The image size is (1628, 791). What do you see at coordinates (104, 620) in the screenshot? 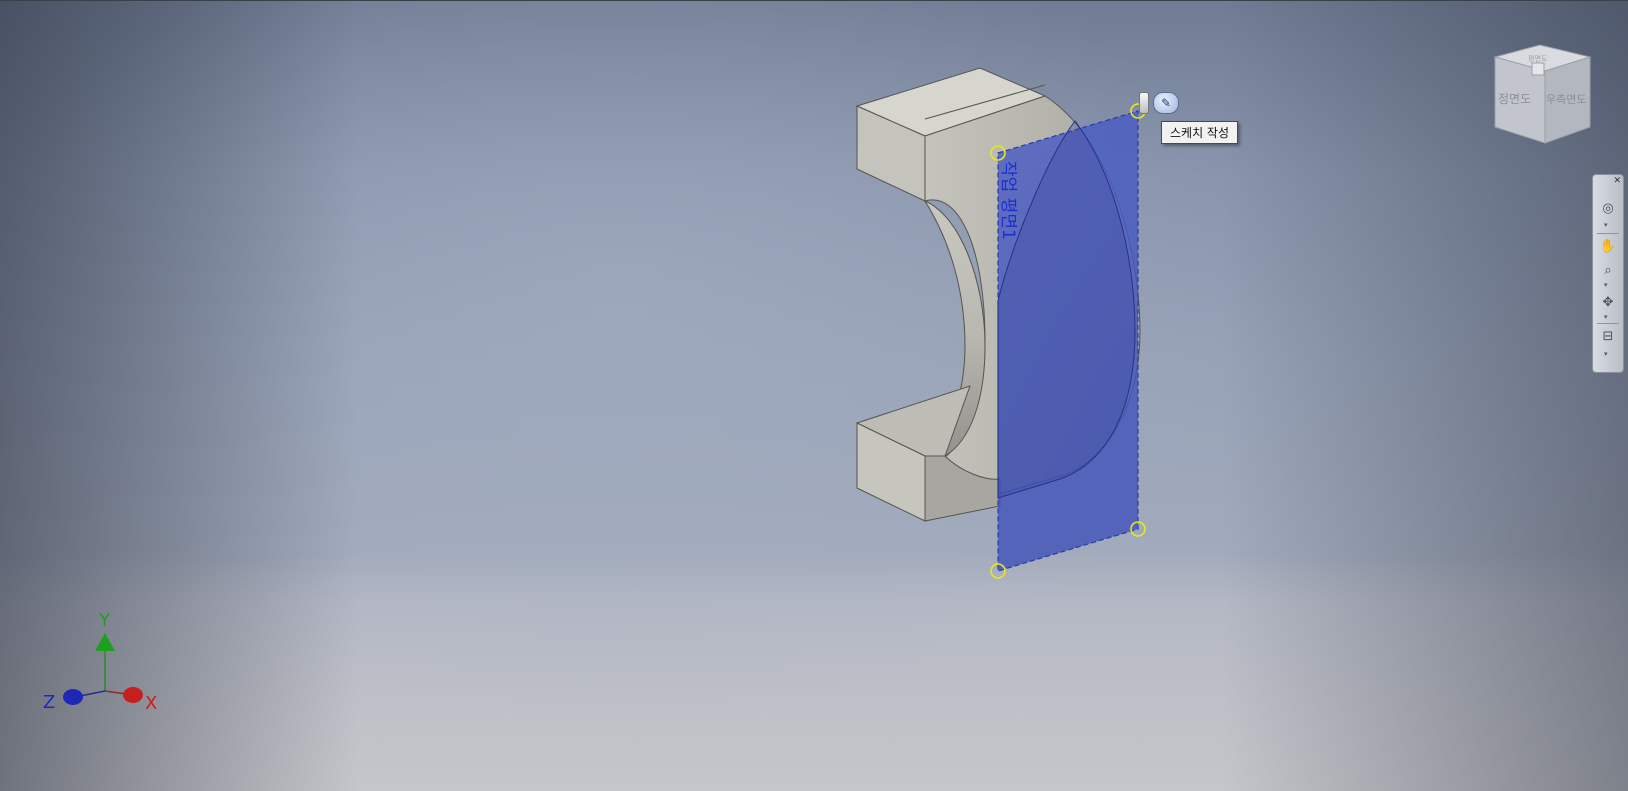
I see `y-axis-label: Y` at bounding box center [104, 620].